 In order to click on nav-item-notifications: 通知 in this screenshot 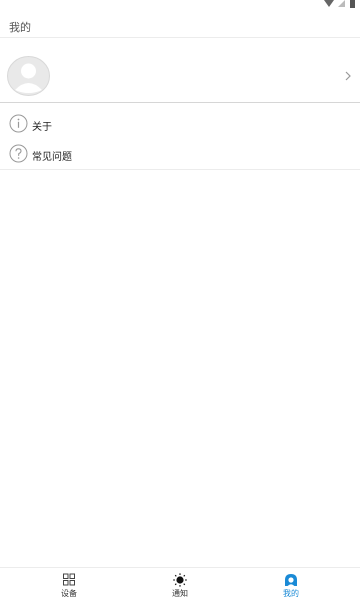, I will do `click(180, 584)`.